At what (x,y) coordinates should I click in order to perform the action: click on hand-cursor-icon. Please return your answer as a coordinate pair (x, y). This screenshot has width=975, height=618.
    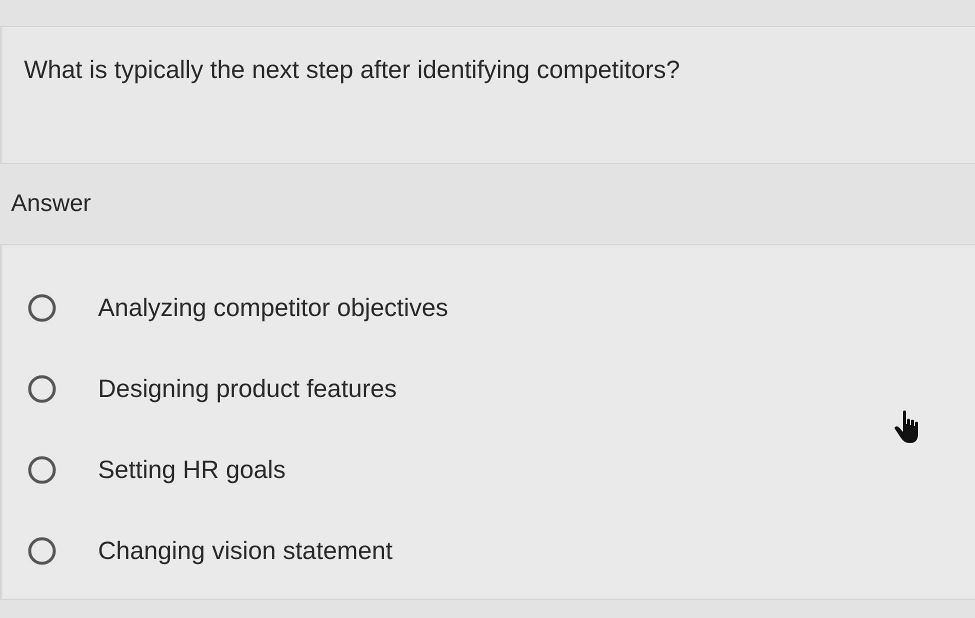
    Looking at the image, I should click on (907, 427).